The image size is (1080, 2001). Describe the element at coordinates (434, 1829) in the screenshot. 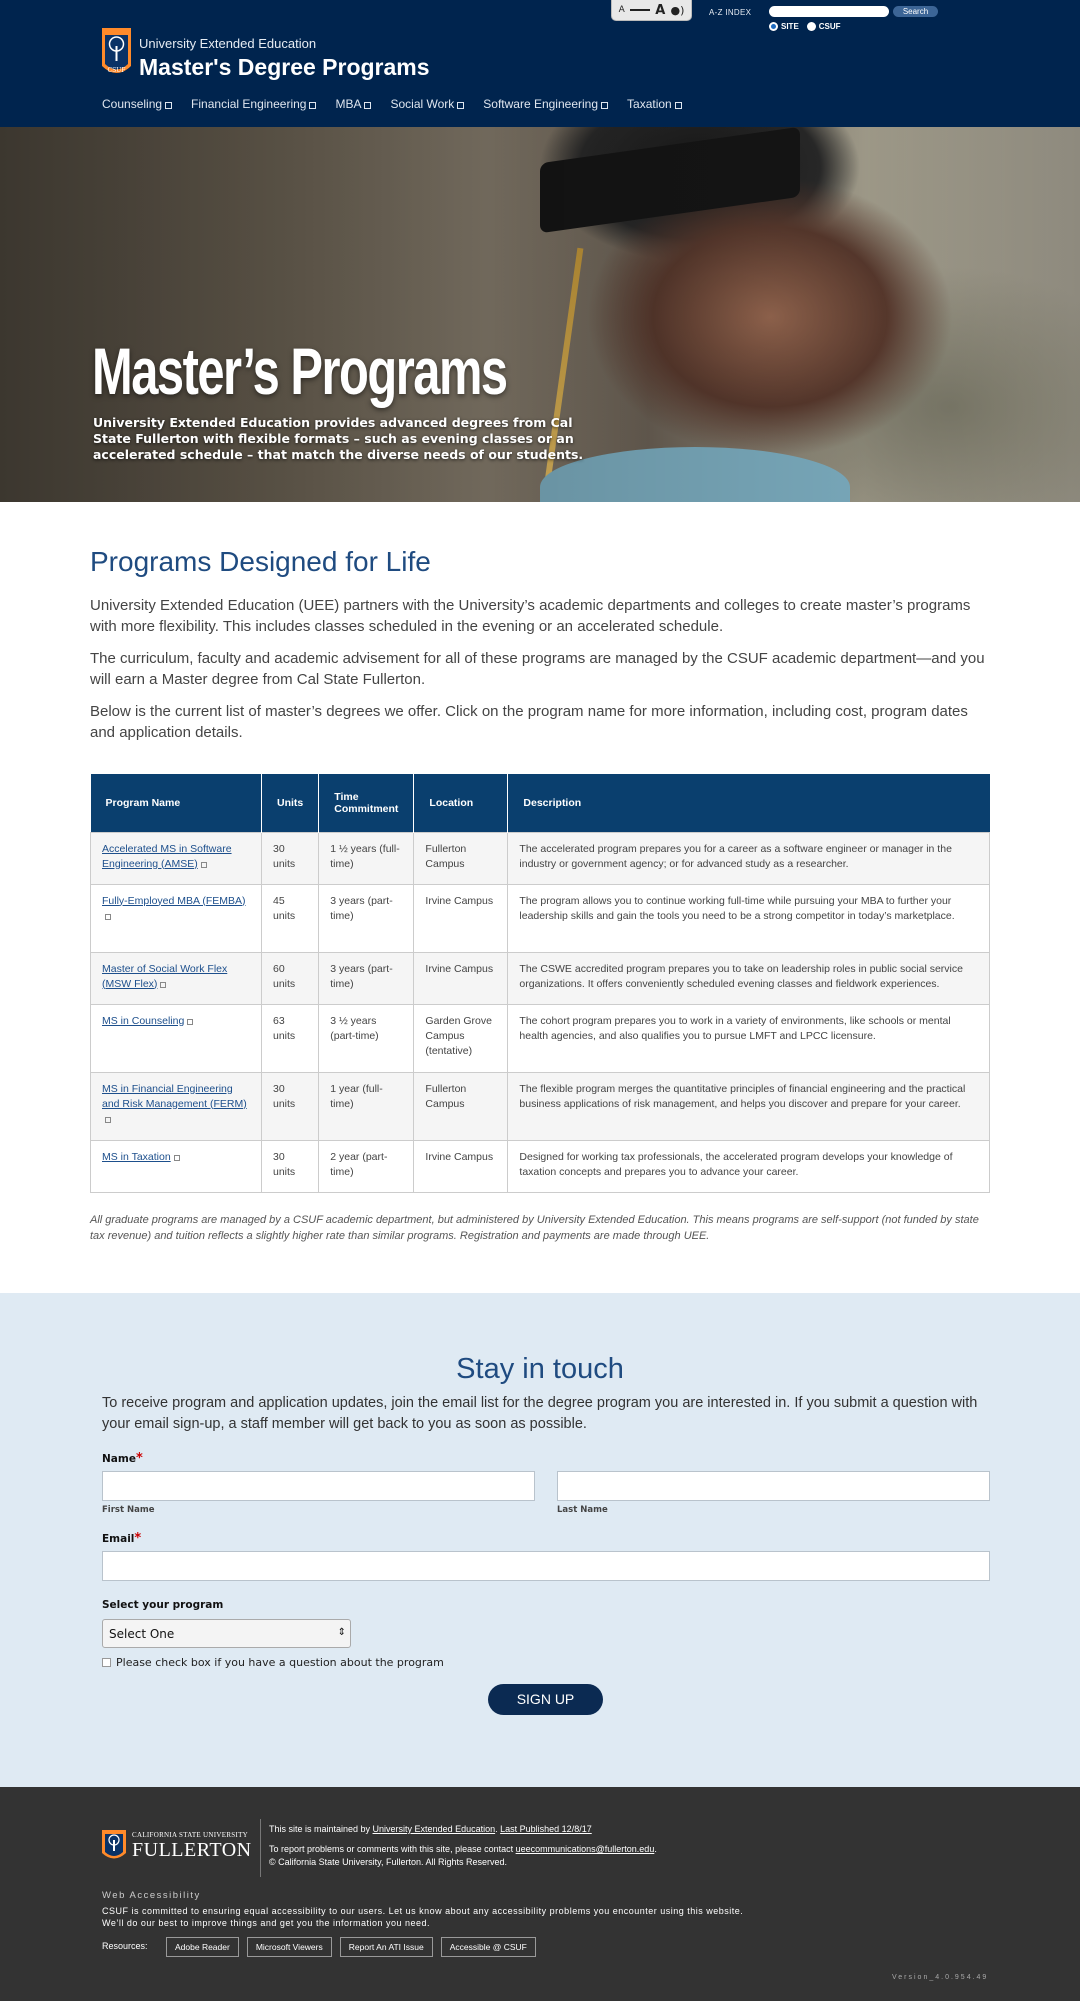

I see `uee-link: University Extended Education` at that location.